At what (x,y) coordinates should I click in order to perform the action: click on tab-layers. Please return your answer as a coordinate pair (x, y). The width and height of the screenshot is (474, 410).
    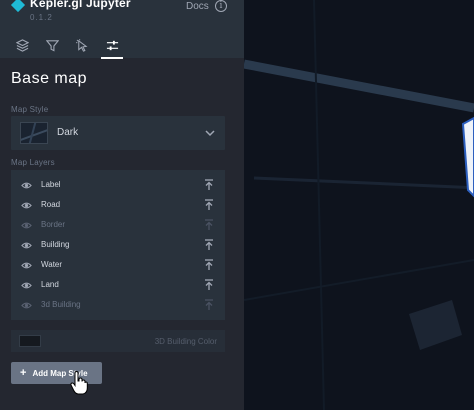
    Looking at the image, I should click on (22, 45).